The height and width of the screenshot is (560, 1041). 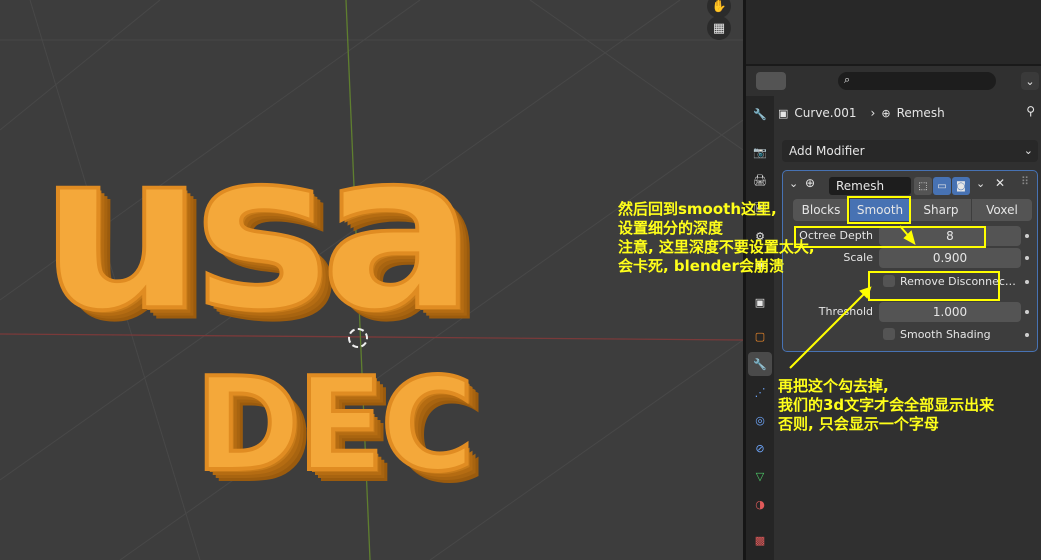 I want to click on annotation-arrows, so click(x=852, y=297).